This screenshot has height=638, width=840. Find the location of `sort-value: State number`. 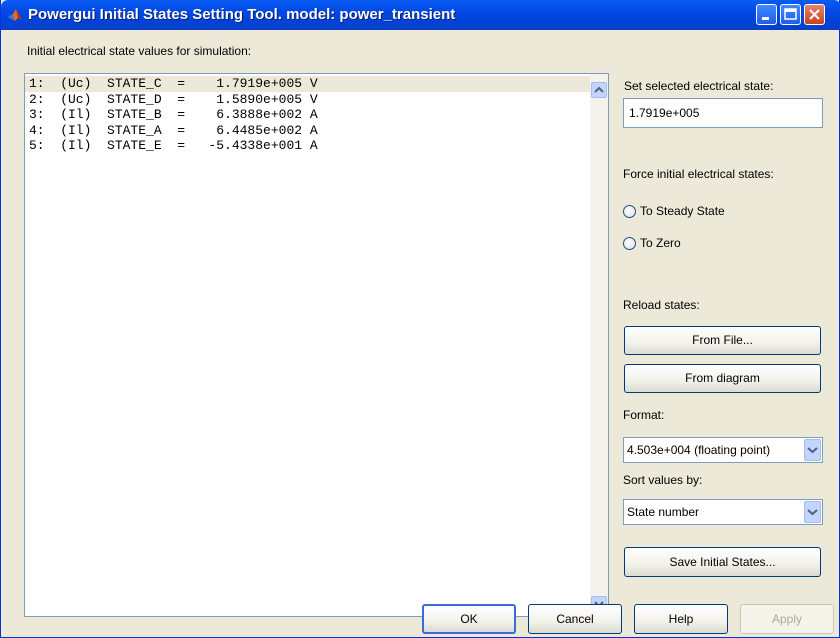

sort-value: State number is located at coordinates (663, 512).